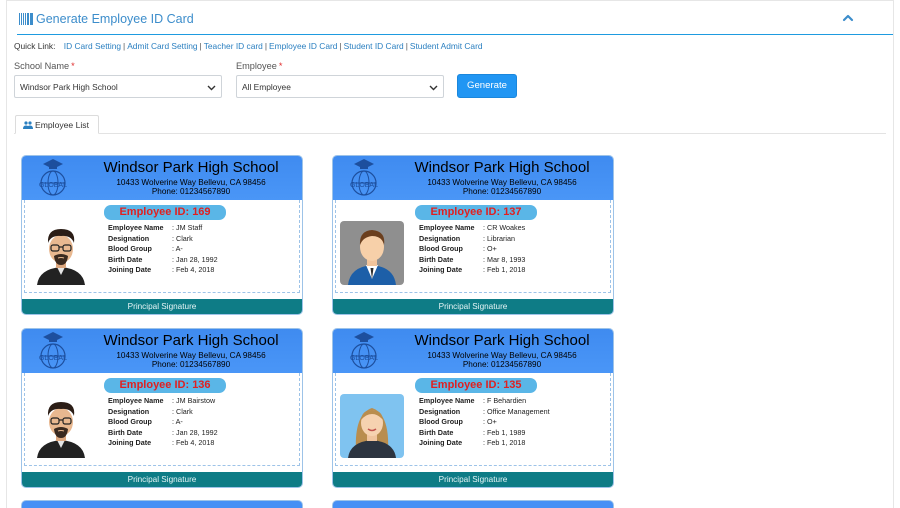 The image size is (900, 508). What do you see at coordinates (476, 385) in the screenshot?
I see `employee-id-badge: Employee ID: 135` at bounding box center [476, 385].